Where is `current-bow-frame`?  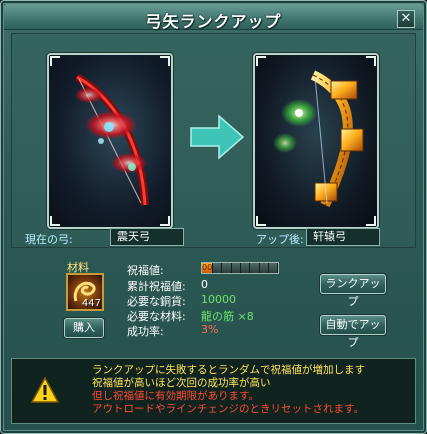
current-bow-frame is located at coordinates (110, 141).